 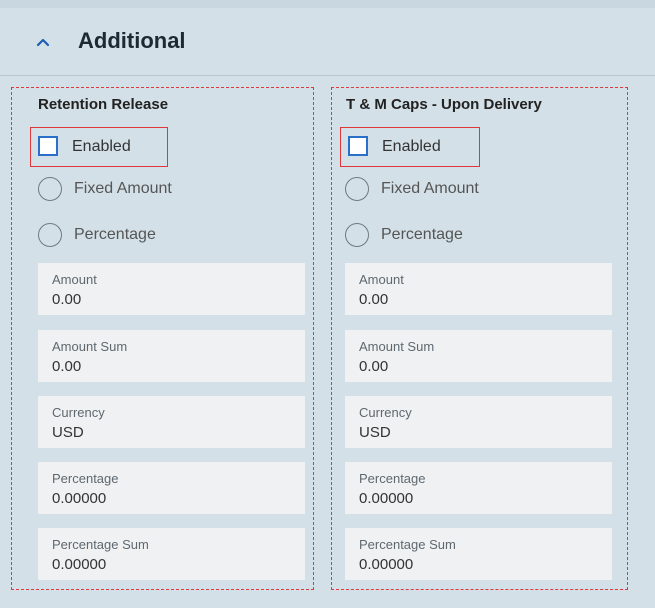 What do you see at coordinates (103, 104) in the screenshot?
I see `panel-title: Retention Release` at bounding box center [103, 104].